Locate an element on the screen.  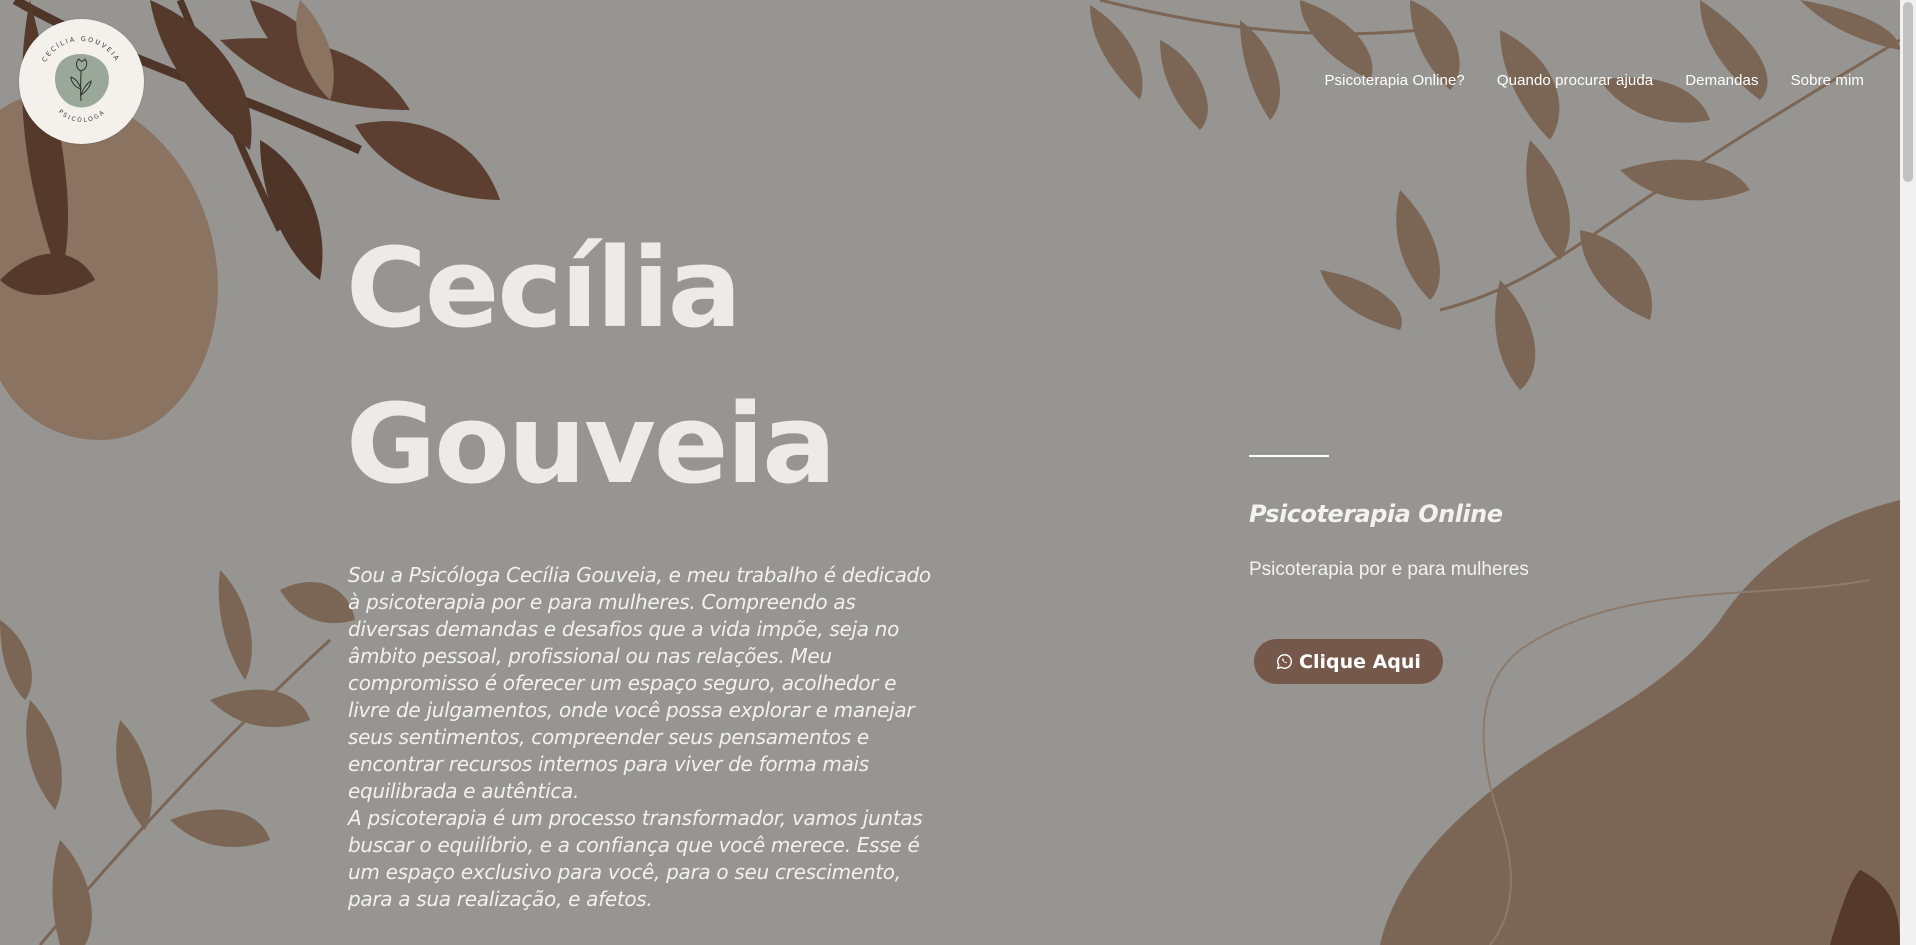
hero-name-line2: Gouveia is located at coordinates (591, 444).